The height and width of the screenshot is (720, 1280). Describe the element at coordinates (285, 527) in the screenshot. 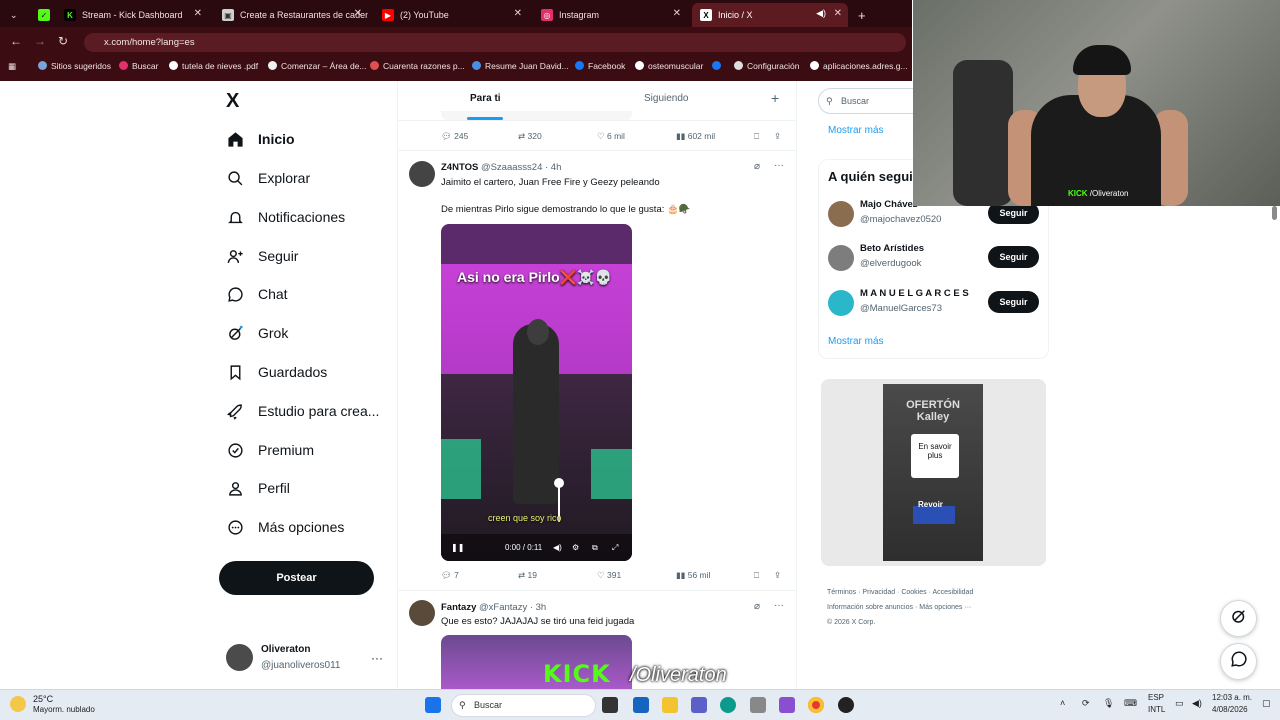

I see `nav-item-mas-opciones: Más opciones` at that location.